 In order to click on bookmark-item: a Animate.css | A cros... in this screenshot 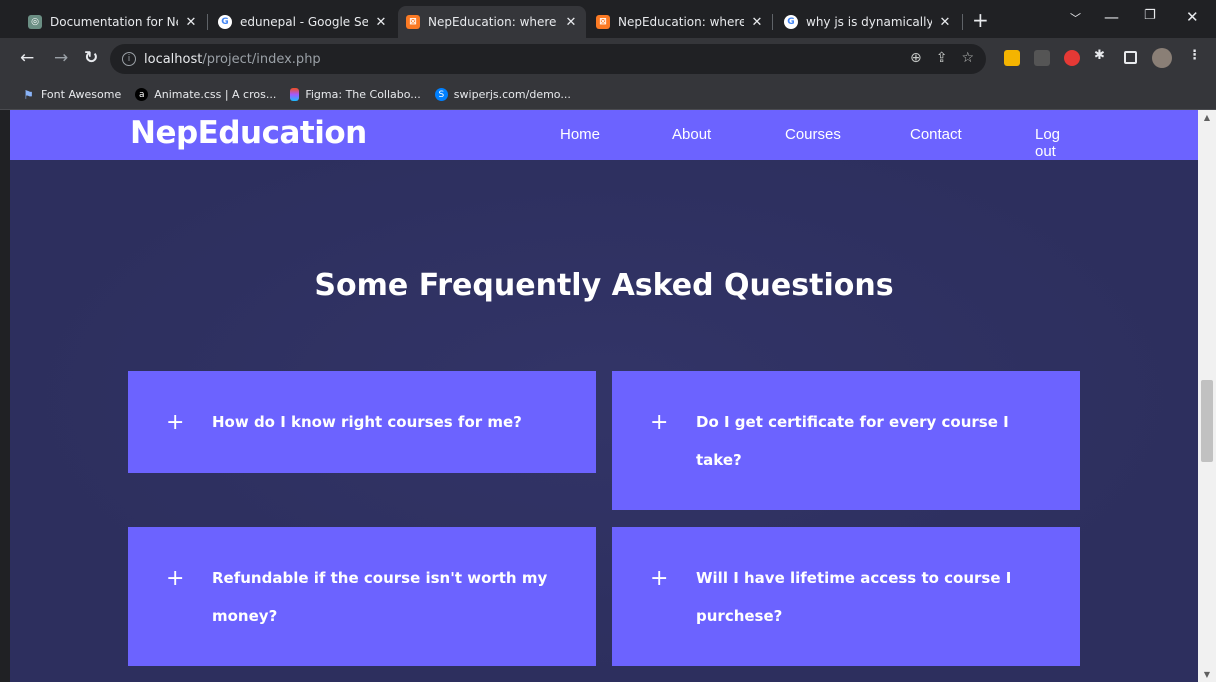, I will do `click(205, 94)`.